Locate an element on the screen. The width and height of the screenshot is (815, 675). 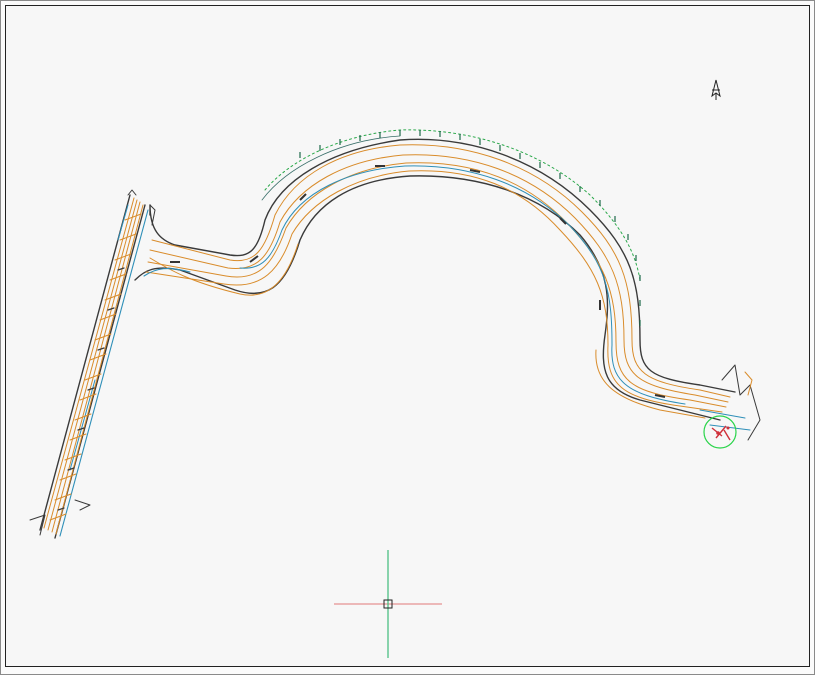
road-end-flare is located at coordinates (748, 383).